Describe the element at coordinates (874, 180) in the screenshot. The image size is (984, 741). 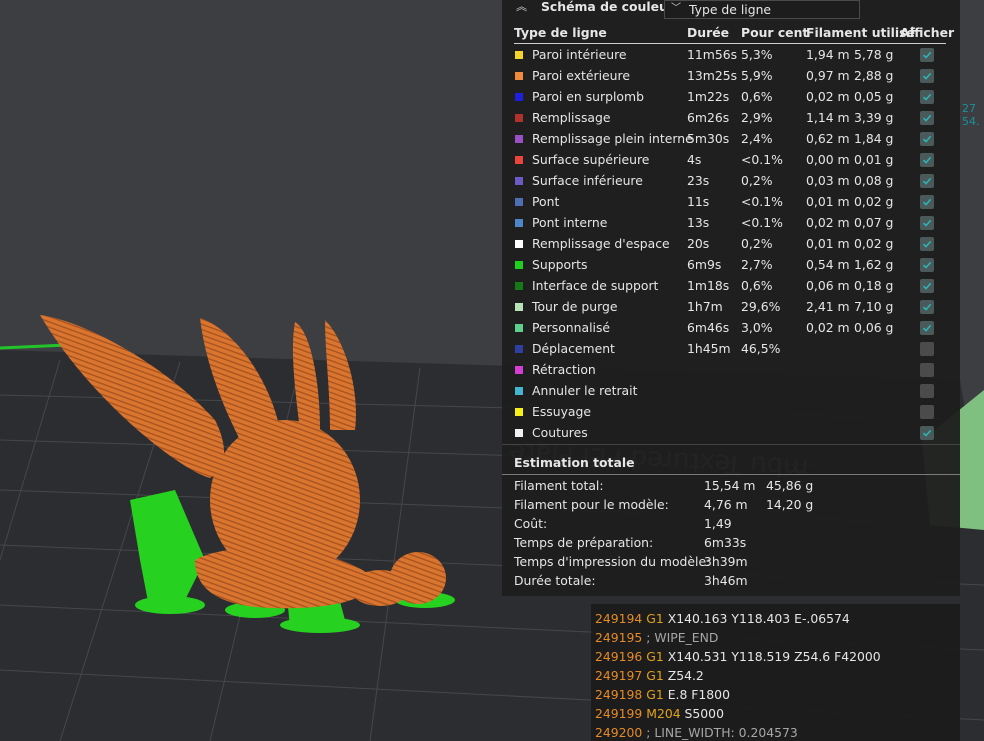
I see `filament-weight: 0,08 g` at that location.